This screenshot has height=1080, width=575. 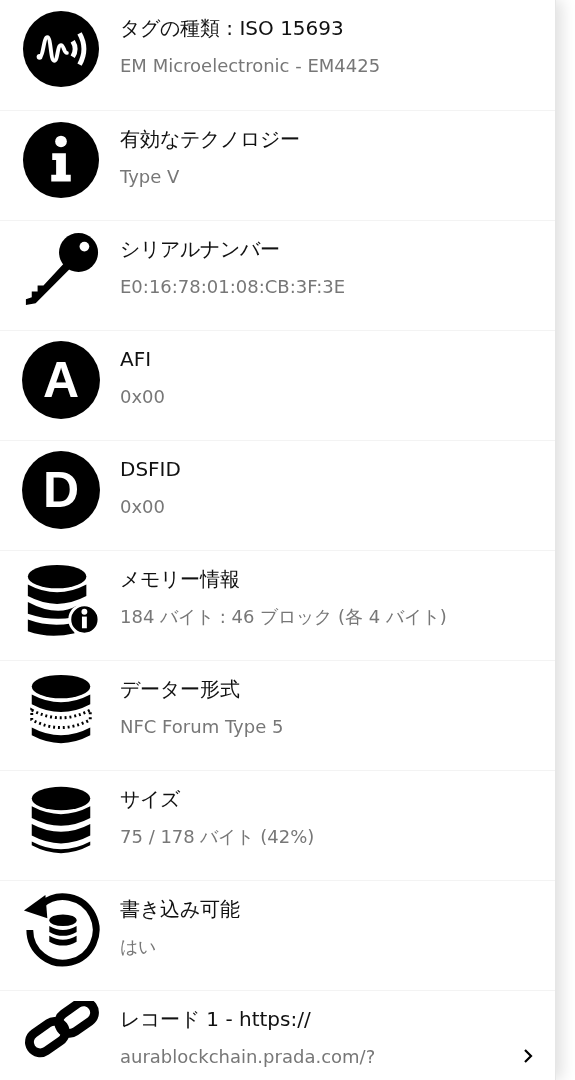 What do you see at coordinates (136, 359) in the screenshot?
I see `item-title: AFI` at bounding box center [136, 359].